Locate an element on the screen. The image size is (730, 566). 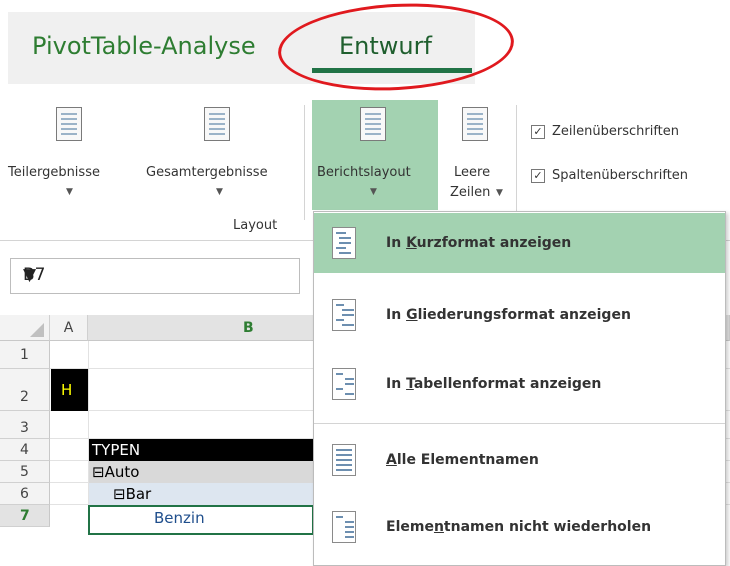
menu-item-kurzformat: In Kurzformat anzeigen is located at coordinates (519, 243).